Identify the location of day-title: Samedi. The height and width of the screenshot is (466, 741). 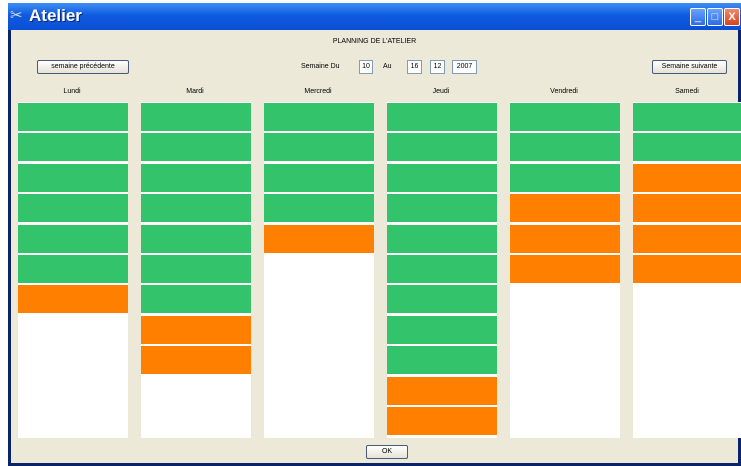
(687, 91).